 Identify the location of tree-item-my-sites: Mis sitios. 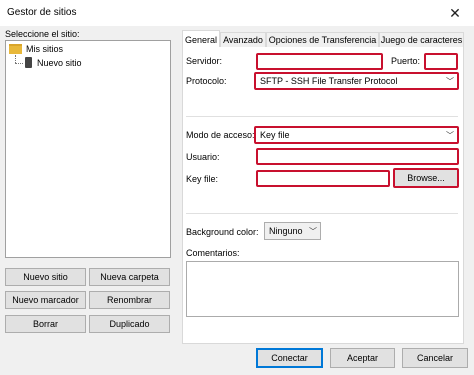
(36, 49).